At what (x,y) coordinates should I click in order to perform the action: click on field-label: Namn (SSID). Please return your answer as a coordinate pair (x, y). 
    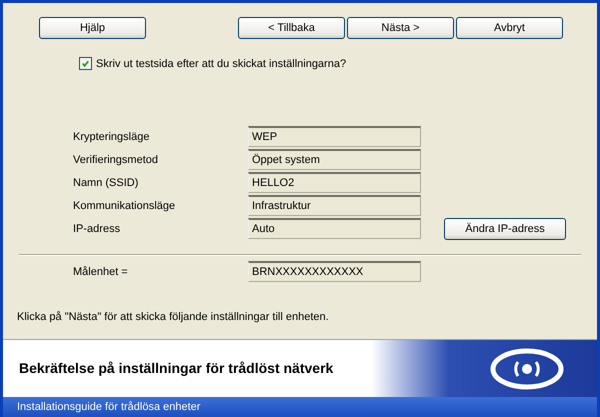
    Looking at the image, I should click on (106, 182).